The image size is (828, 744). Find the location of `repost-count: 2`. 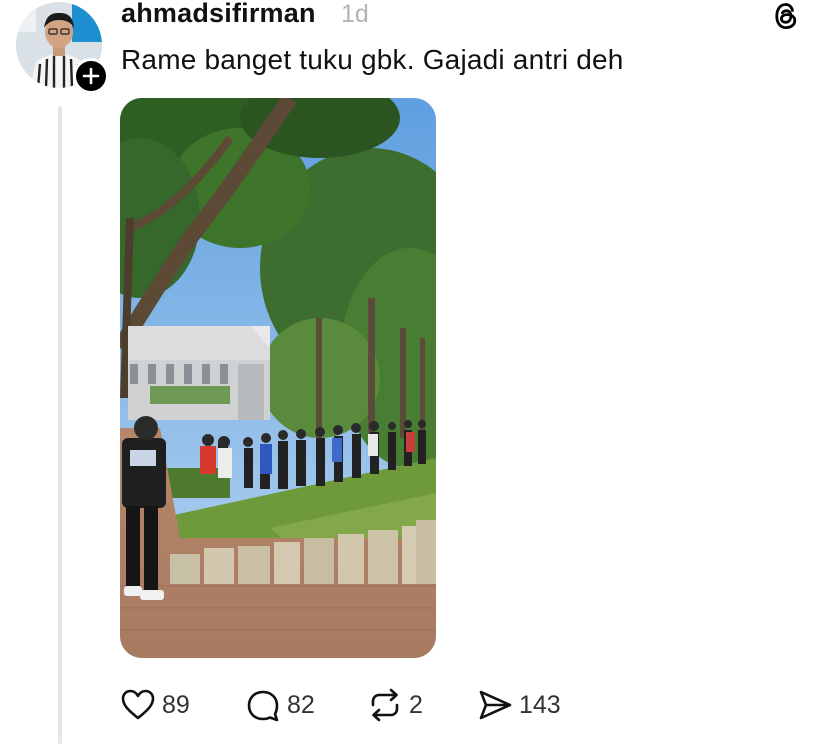

repost-count: 2 is located at coordinates (416, 704).